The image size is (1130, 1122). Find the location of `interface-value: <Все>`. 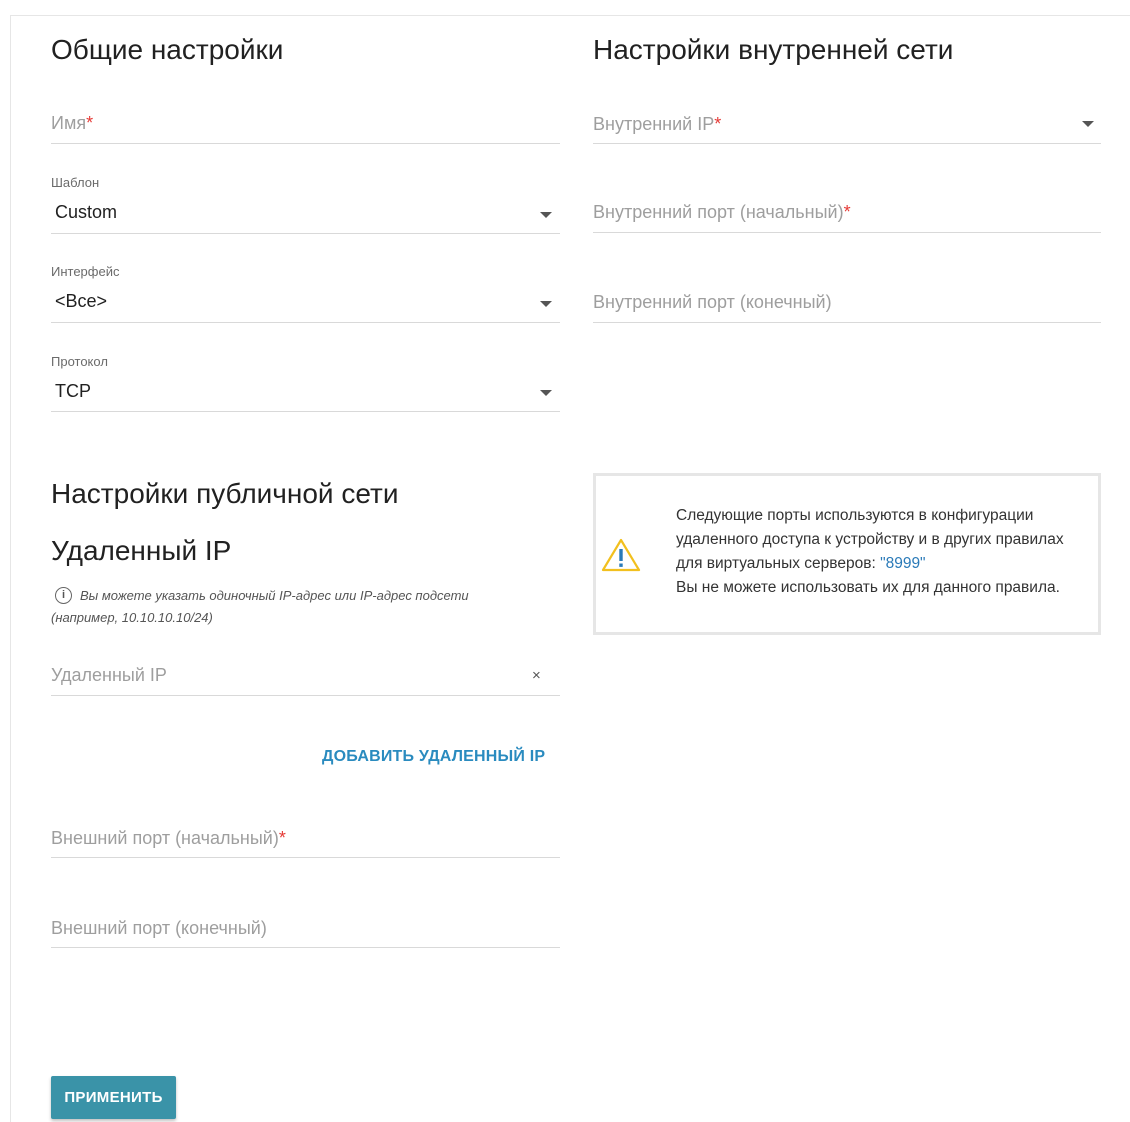

interface-value: <Все> is located at coordinates (81, 301).